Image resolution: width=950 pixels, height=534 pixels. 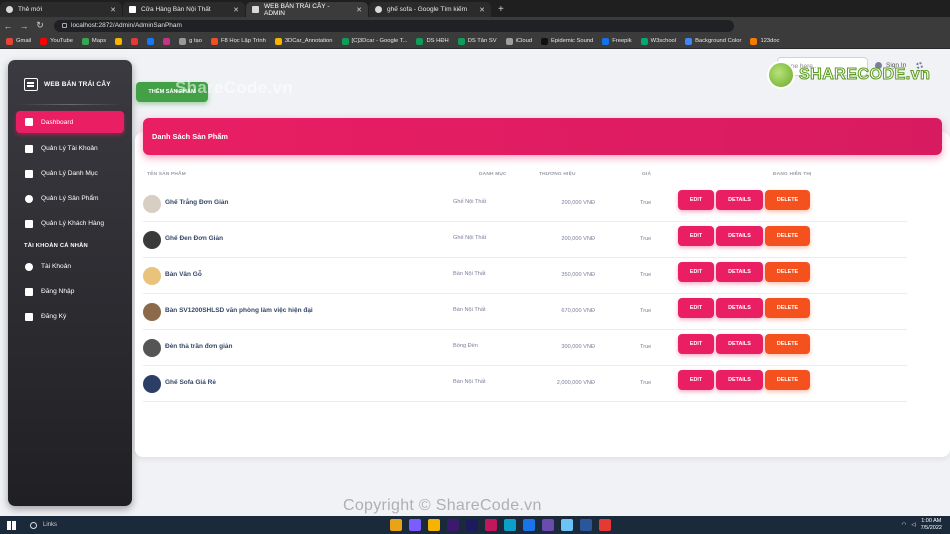 I want to click on forward-icon: →, so click(x=24, y=26).